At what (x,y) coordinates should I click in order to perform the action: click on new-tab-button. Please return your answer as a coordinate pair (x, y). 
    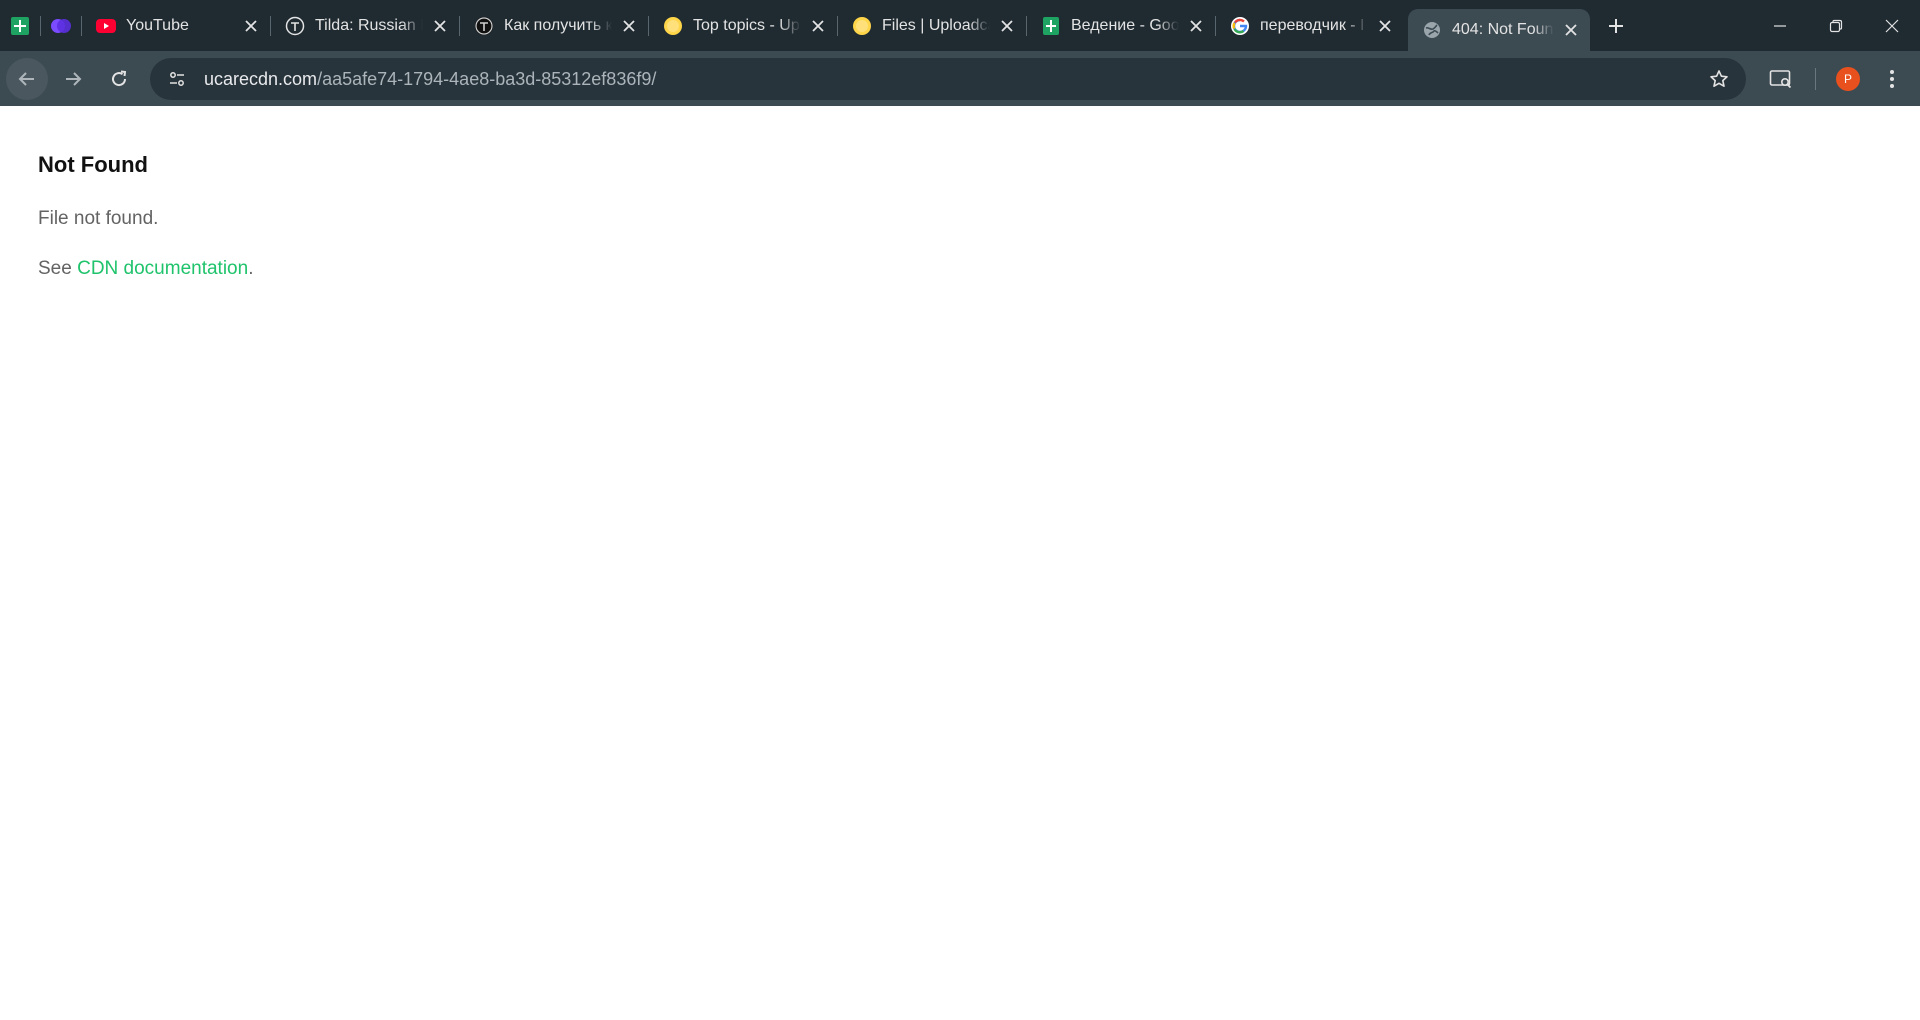
    Looking at the image, I should click on (1616, 25).